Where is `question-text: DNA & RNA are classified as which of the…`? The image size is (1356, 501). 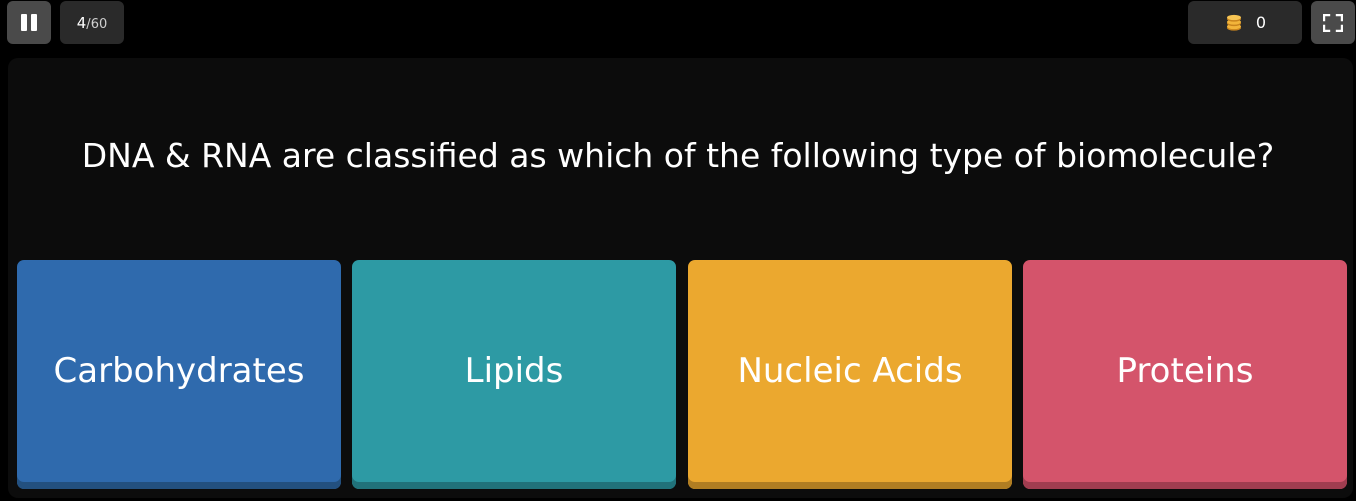 question-text: DNA & RNA are classified as which of the… is located at coordinates (678, 155).